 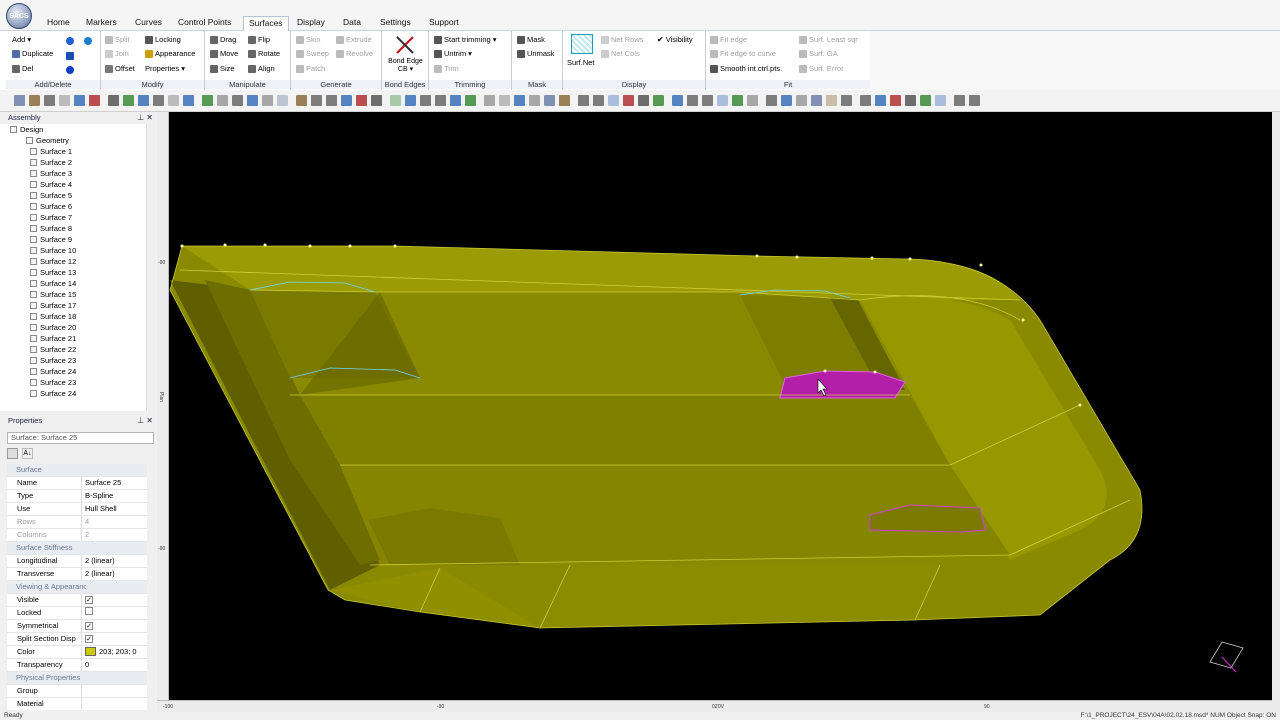 I want to click on del-button: Del, so click(x=22, y=68).